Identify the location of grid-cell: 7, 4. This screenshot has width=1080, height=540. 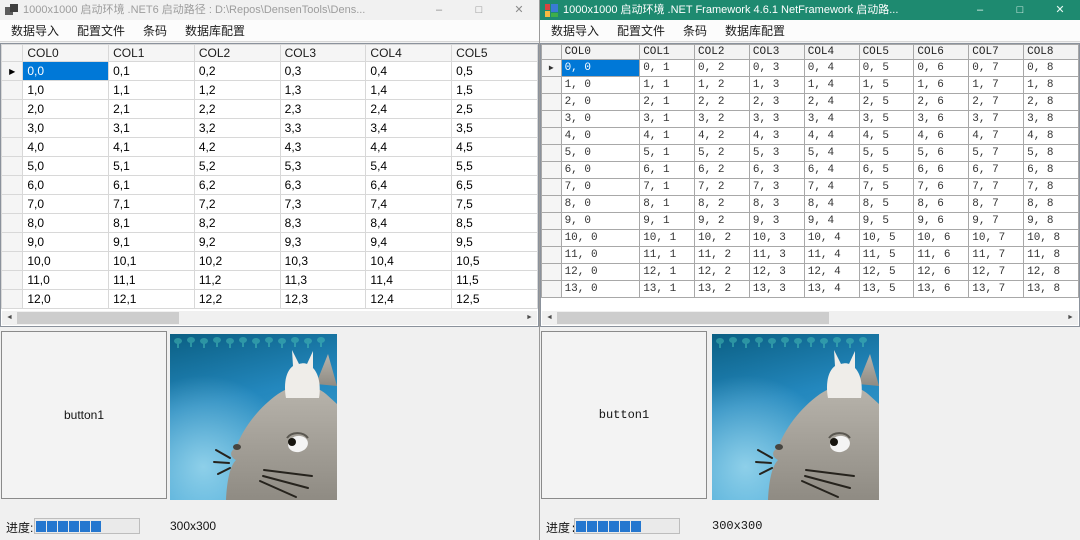
(831, 187).